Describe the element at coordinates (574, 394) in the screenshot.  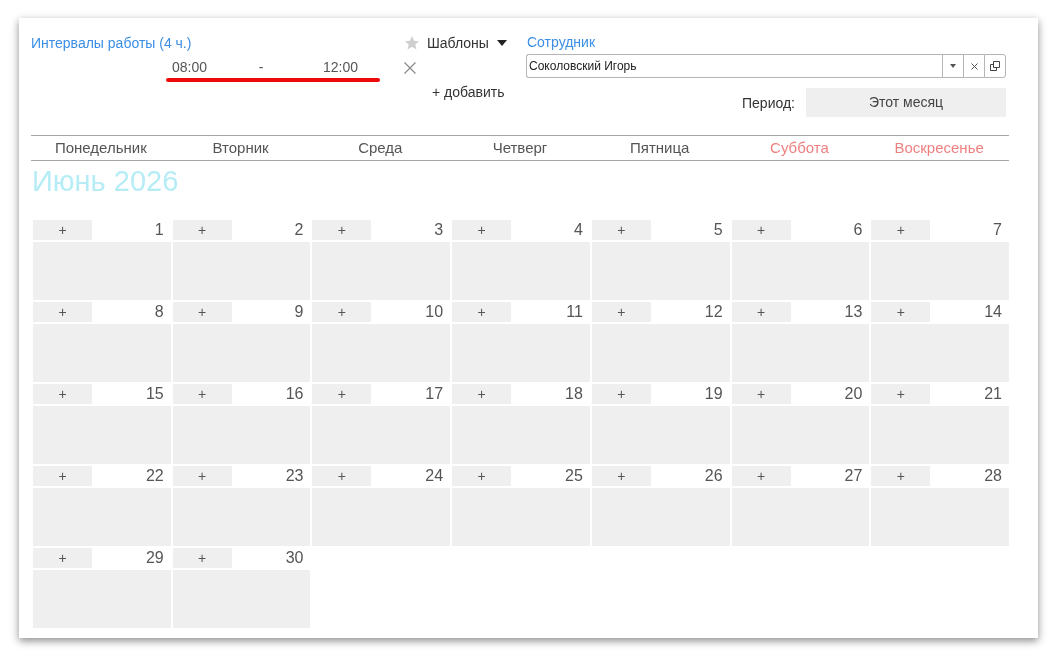
I see `day-number: 18` at that location.